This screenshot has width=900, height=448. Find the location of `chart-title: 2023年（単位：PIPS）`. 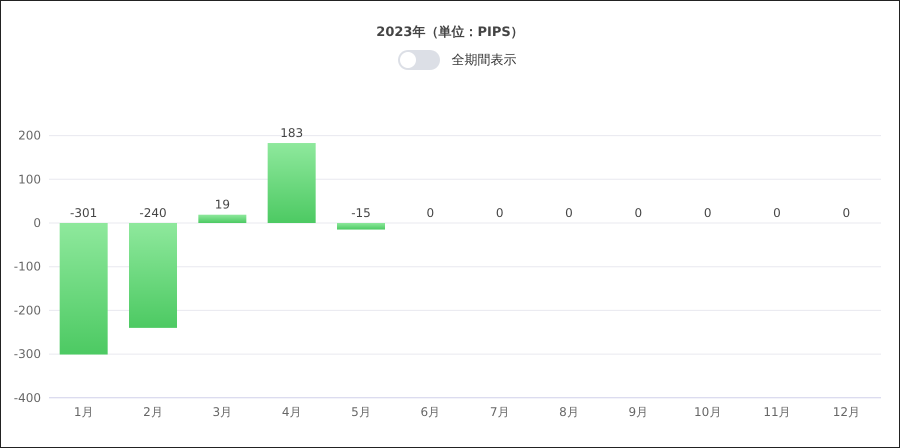

chart-title: 2023年（単位：PIPS） is located at coordinates (450, 32).